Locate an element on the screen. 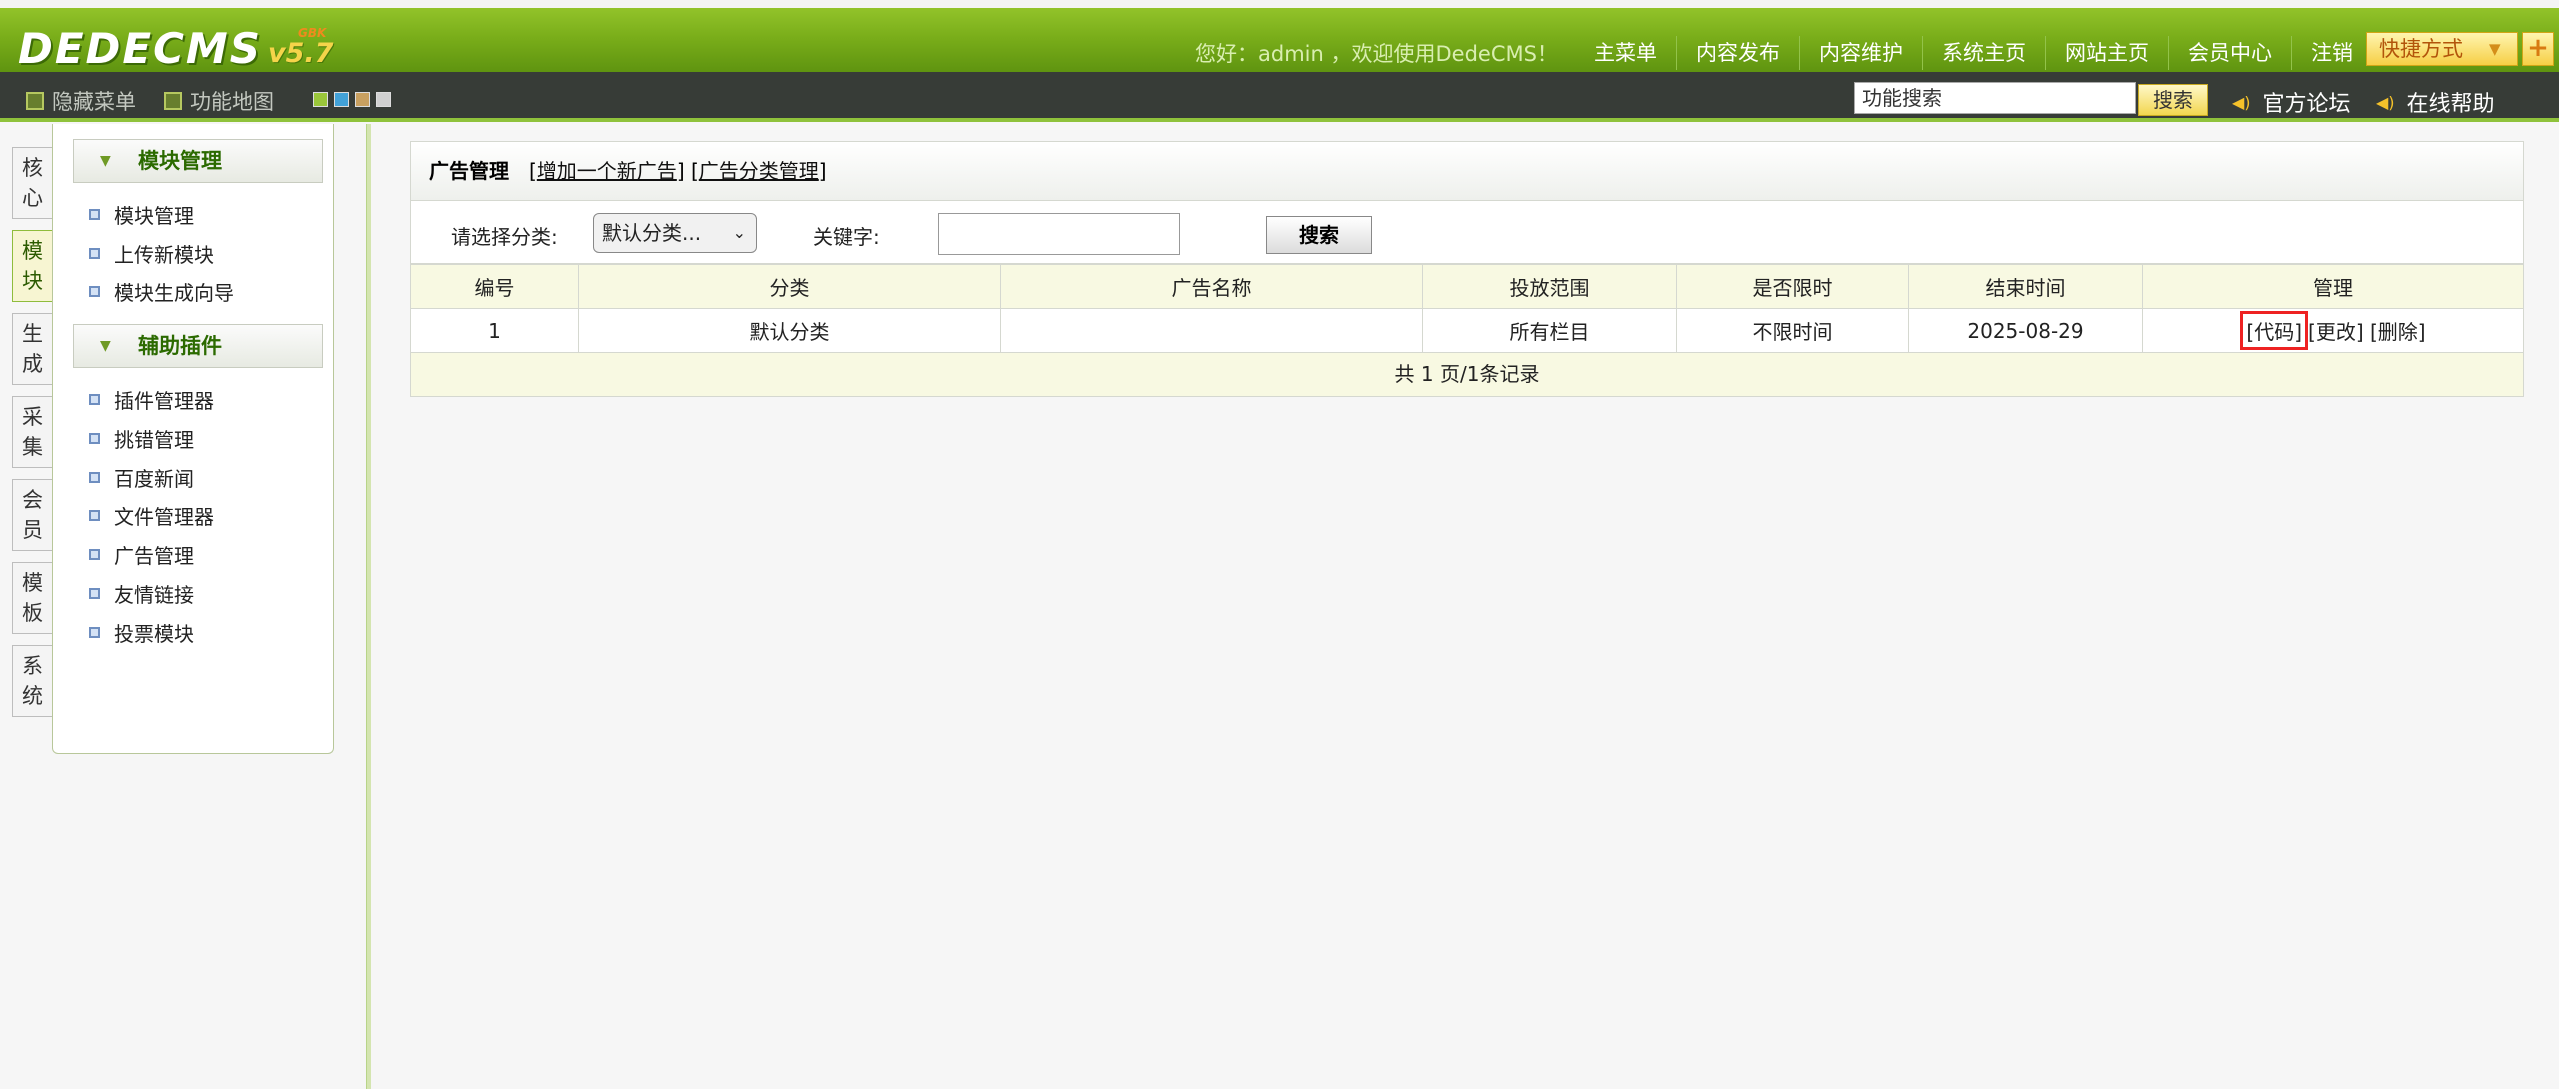 The width and height of the screenshot is (2559, 1089). nav-logout: 注销 is located at coordinates (2331, 53).